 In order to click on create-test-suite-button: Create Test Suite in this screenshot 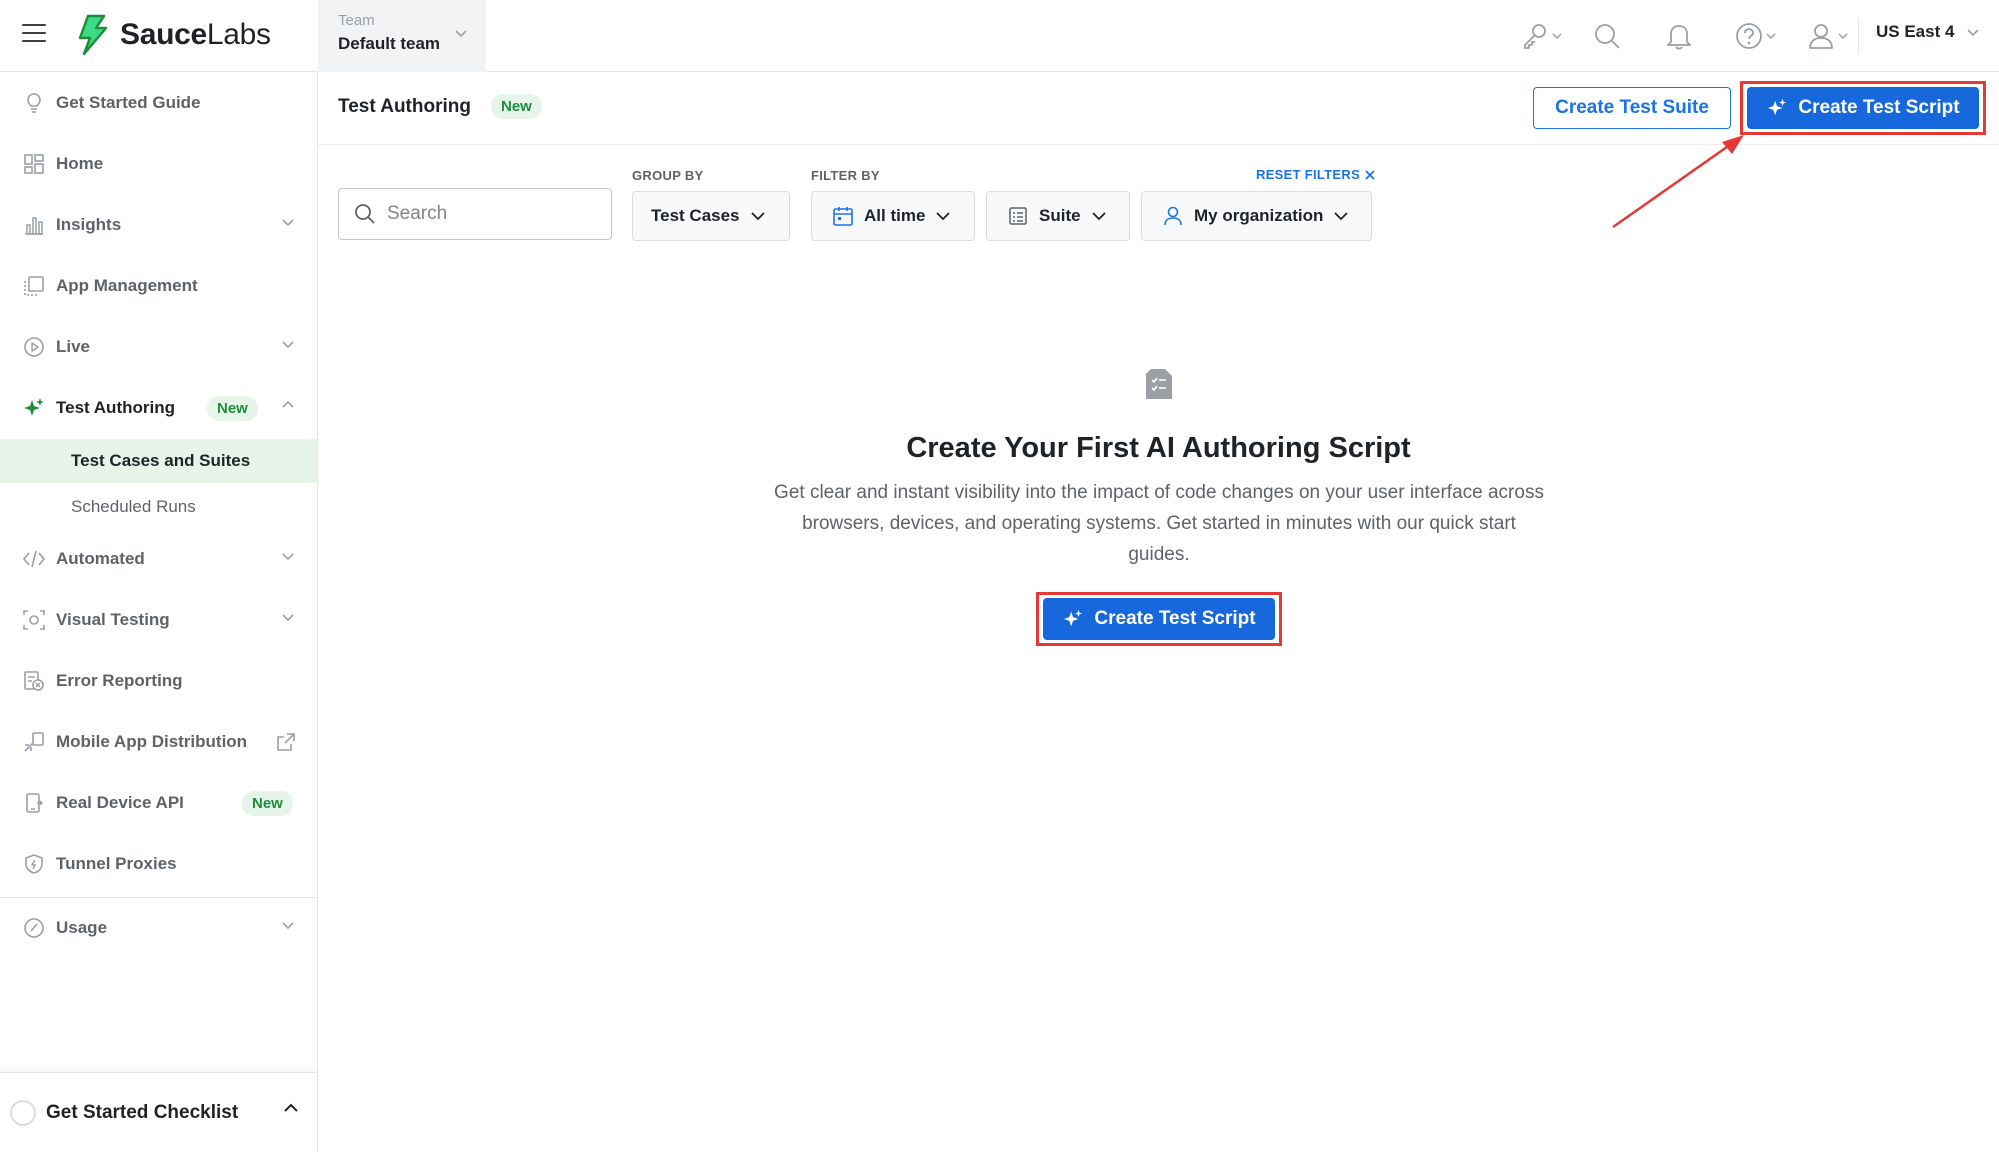, I will do `click(1632, 108)`.